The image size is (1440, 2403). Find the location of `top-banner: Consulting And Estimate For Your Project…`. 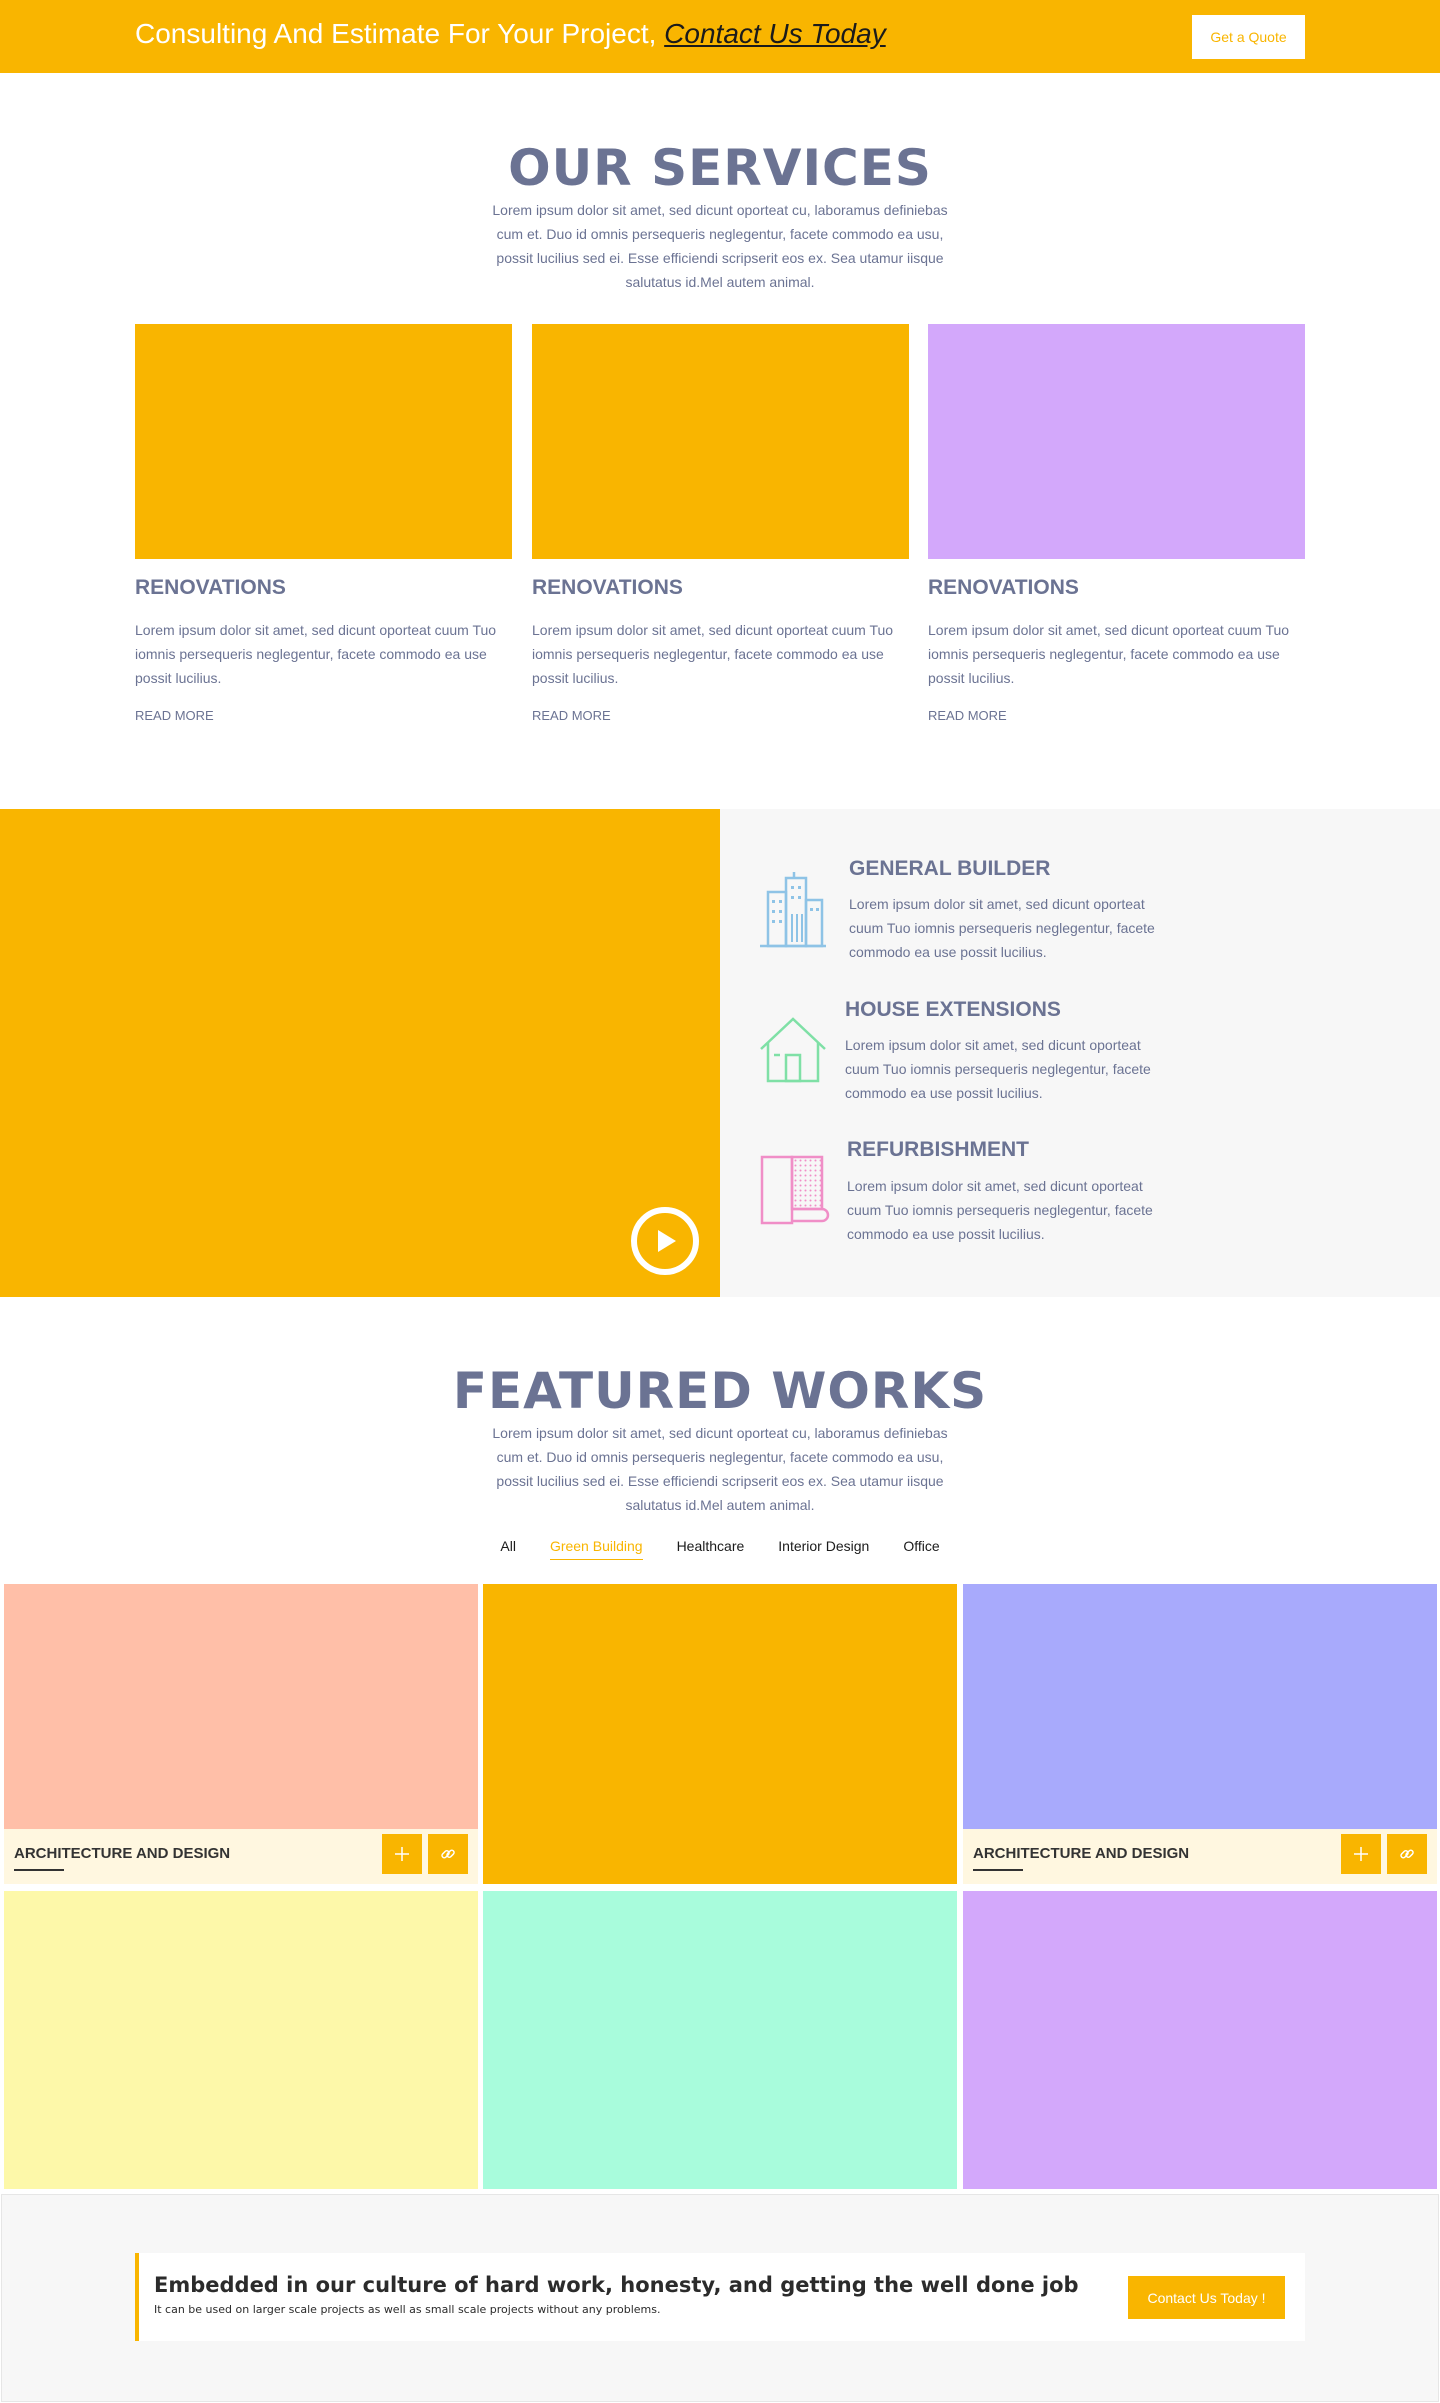

top-banner: Consulting And Estimate For Your Project… is located at coordinates (720, 36).